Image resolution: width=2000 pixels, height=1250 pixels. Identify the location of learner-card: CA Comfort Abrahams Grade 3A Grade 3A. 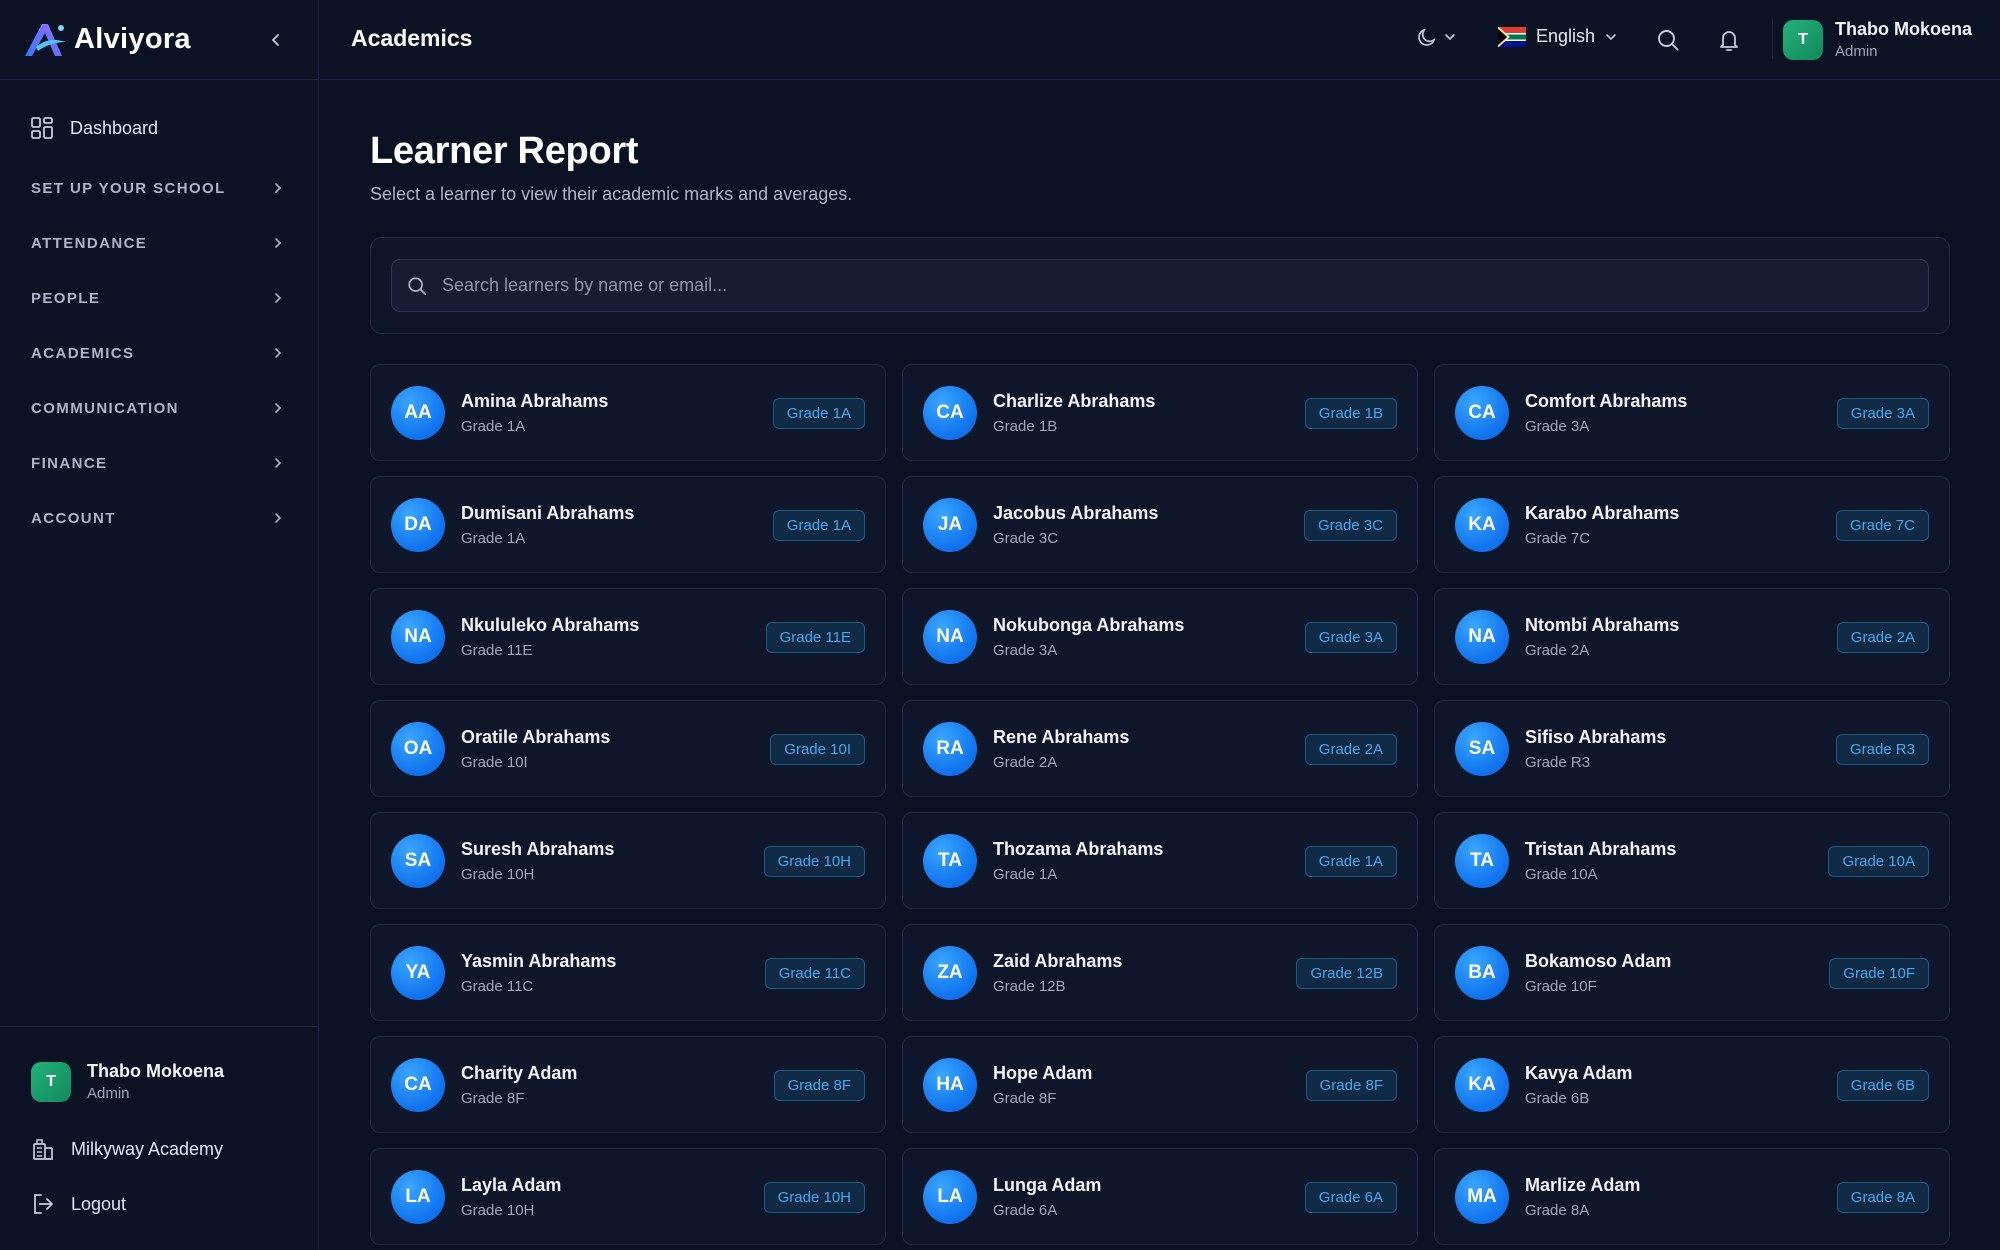
(1692, 412).